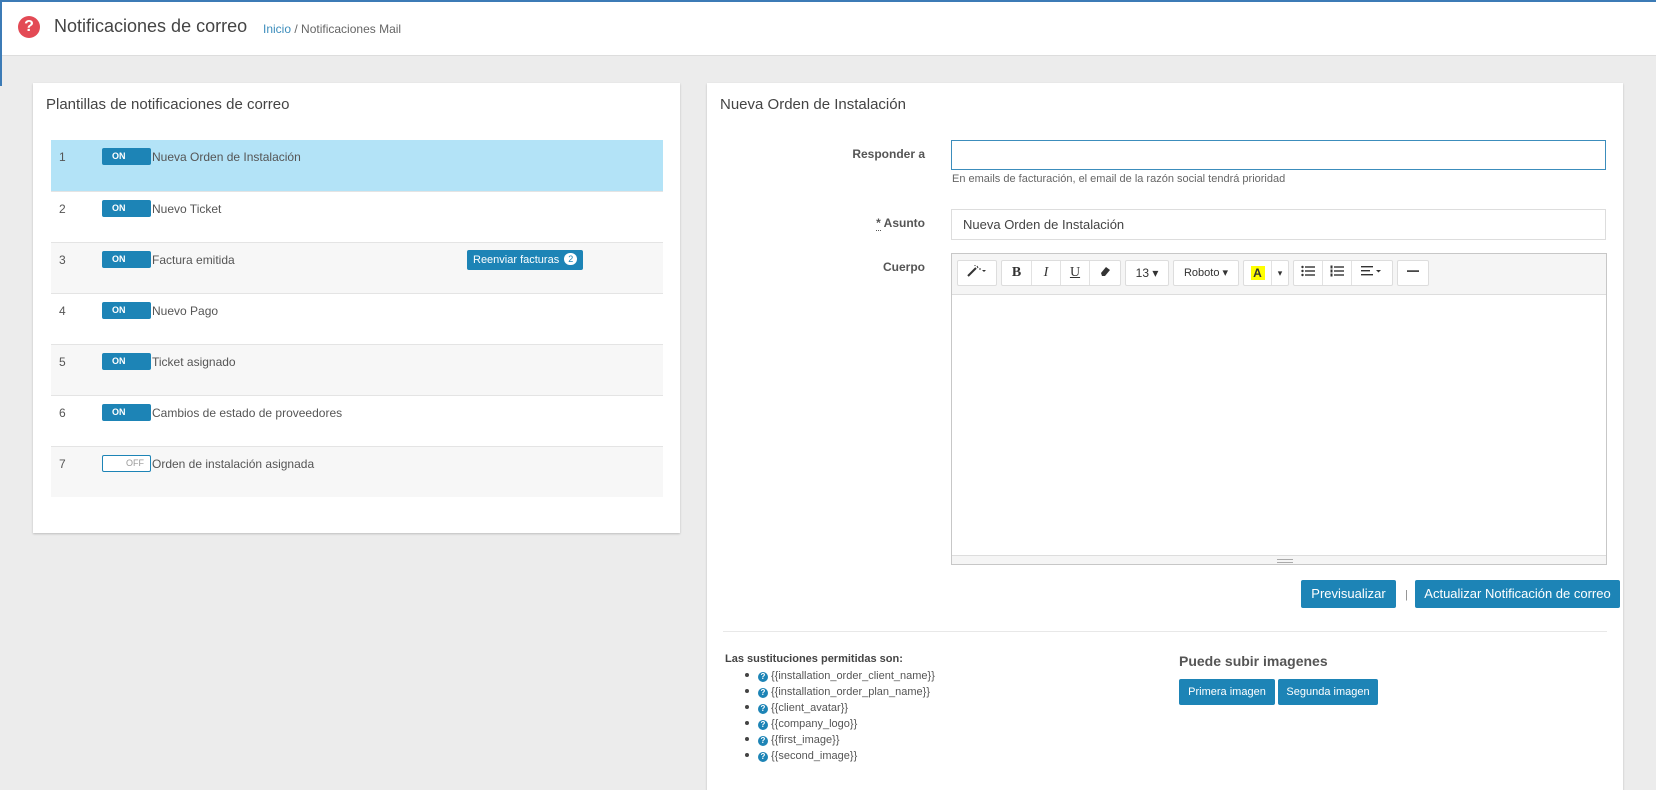  I want to click on first-image-button: Primera imagen, so click(1227, 692).